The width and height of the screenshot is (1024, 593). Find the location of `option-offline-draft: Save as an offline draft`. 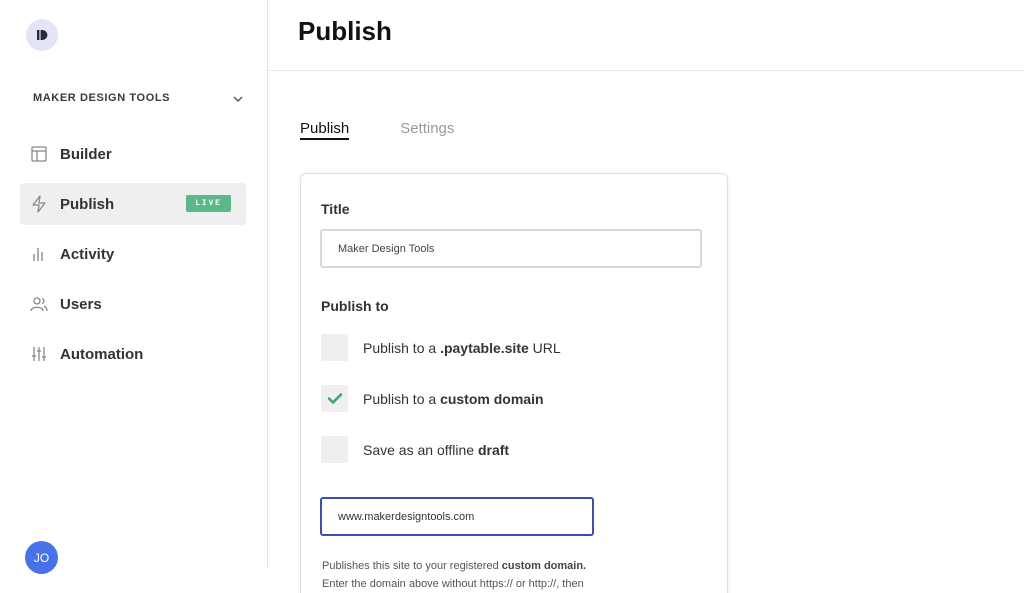

option-offline-draft: Save as an offline draft is located at coordinates (415, 449).